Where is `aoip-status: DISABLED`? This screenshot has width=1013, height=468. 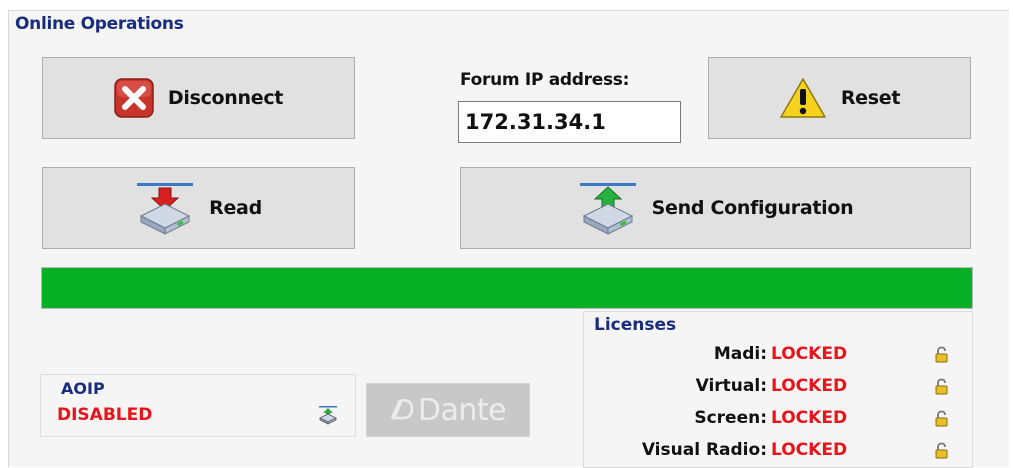 aoip-status: DISABLED is located at coordinates (105, 415).